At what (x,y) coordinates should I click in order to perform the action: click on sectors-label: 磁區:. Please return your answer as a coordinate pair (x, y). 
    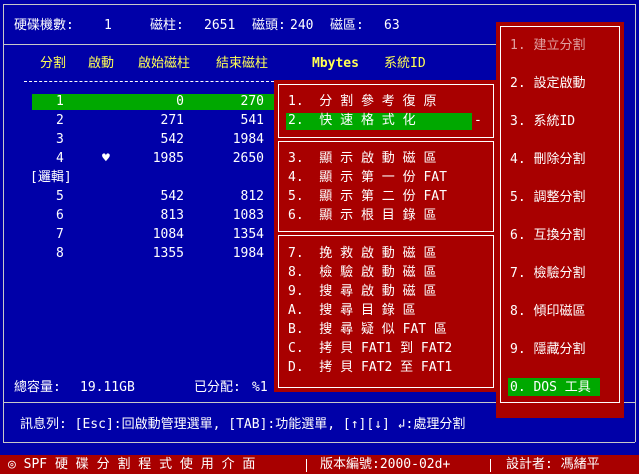
    Looking at the image, I should click on (347, 25).